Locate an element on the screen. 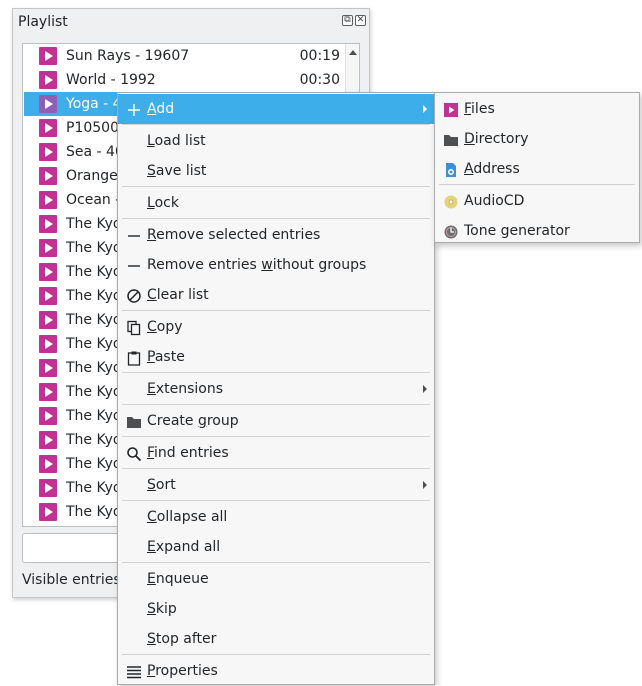 The height and width of the screenshot is (686, 642). menu-item-paste: Paste is located at coordinates (276, 357).